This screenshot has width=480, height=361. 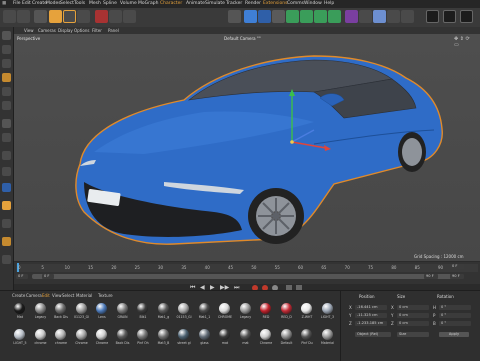 What do you see at coordinates (215, 4) in the screenshot?
I see `menu-item-simulate: Simulate` at bounding box center [215, 4].